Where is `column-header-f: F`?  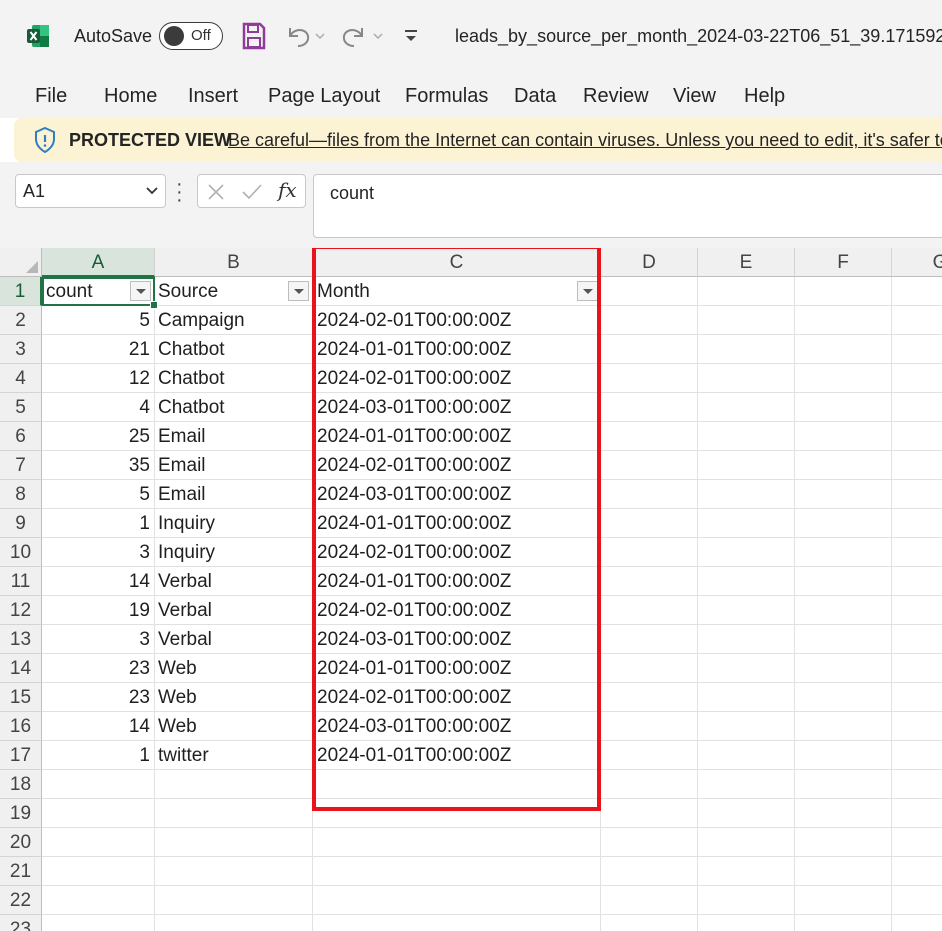 column-header-f: F is located at coordinates (843, 262).